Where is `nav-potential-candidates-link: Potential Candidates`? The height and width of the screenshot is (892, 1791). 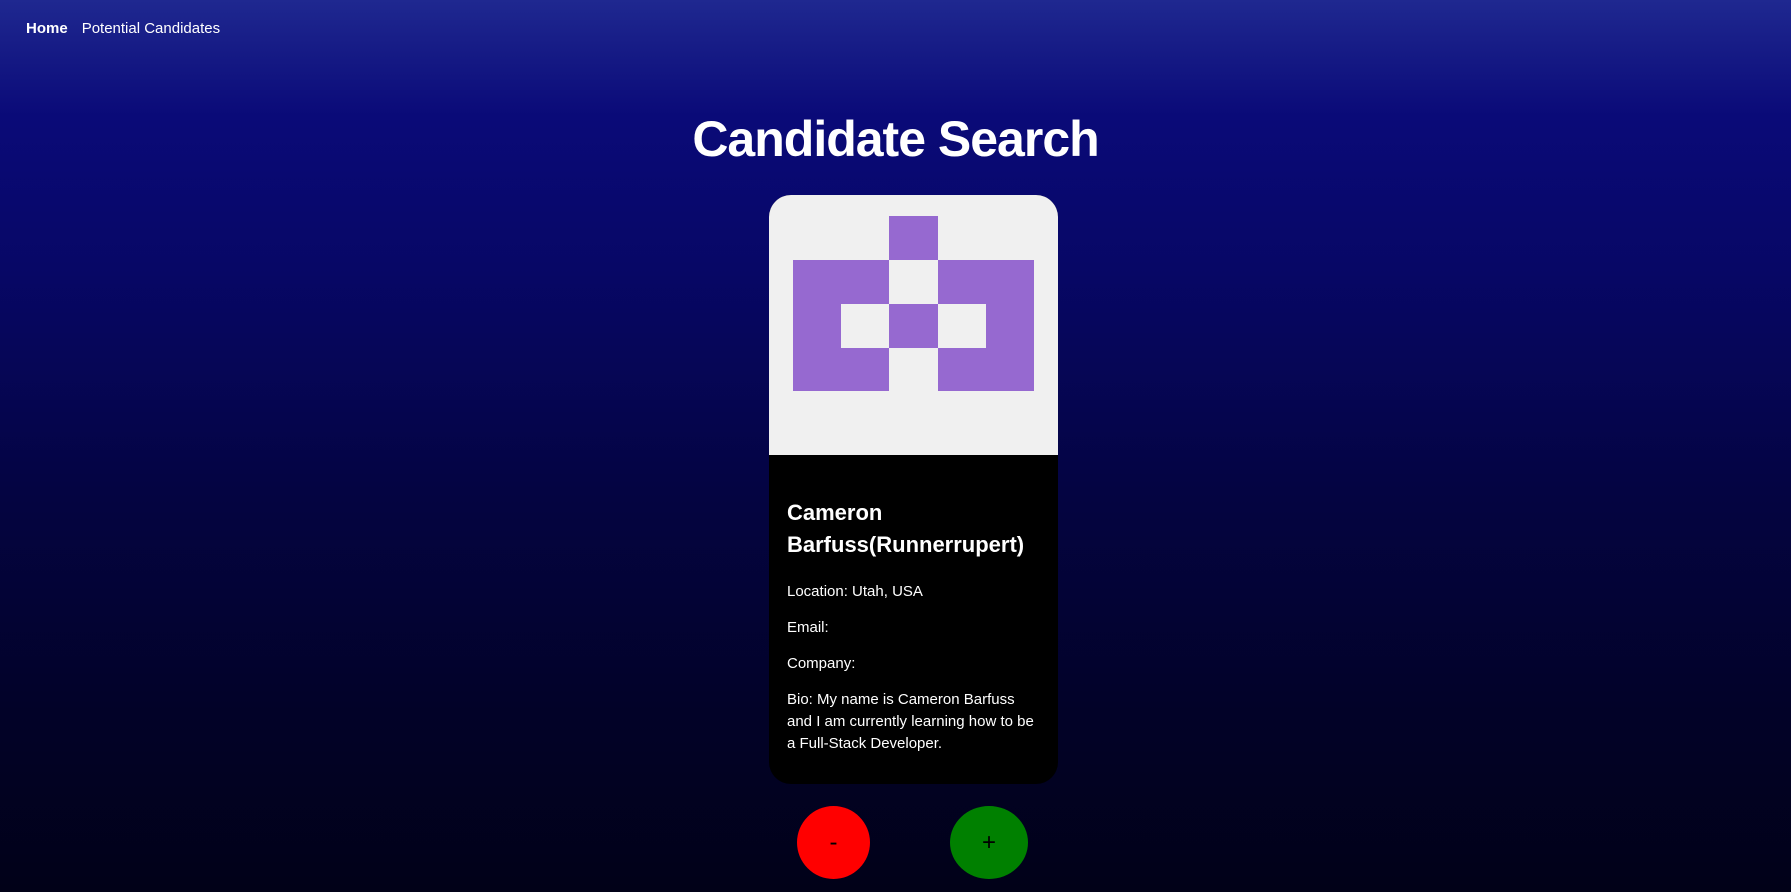 nav-potential-candidates-link: Potential Candidates is located at coordinates (151, 28).